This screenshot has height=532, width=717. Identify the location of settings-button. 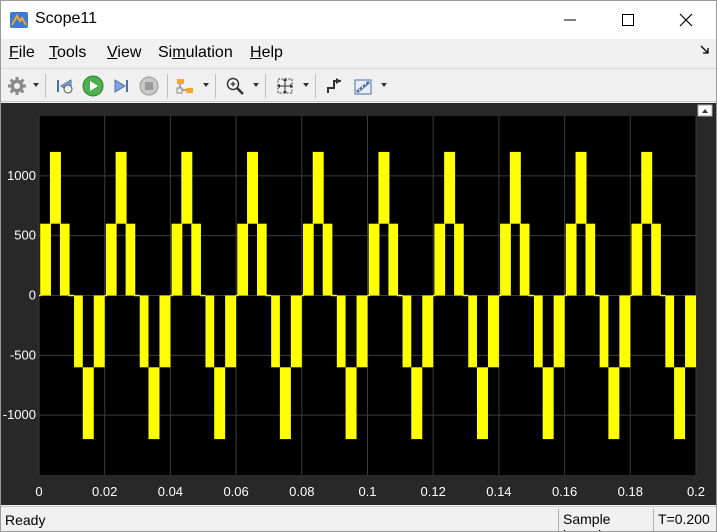
(17, 86).